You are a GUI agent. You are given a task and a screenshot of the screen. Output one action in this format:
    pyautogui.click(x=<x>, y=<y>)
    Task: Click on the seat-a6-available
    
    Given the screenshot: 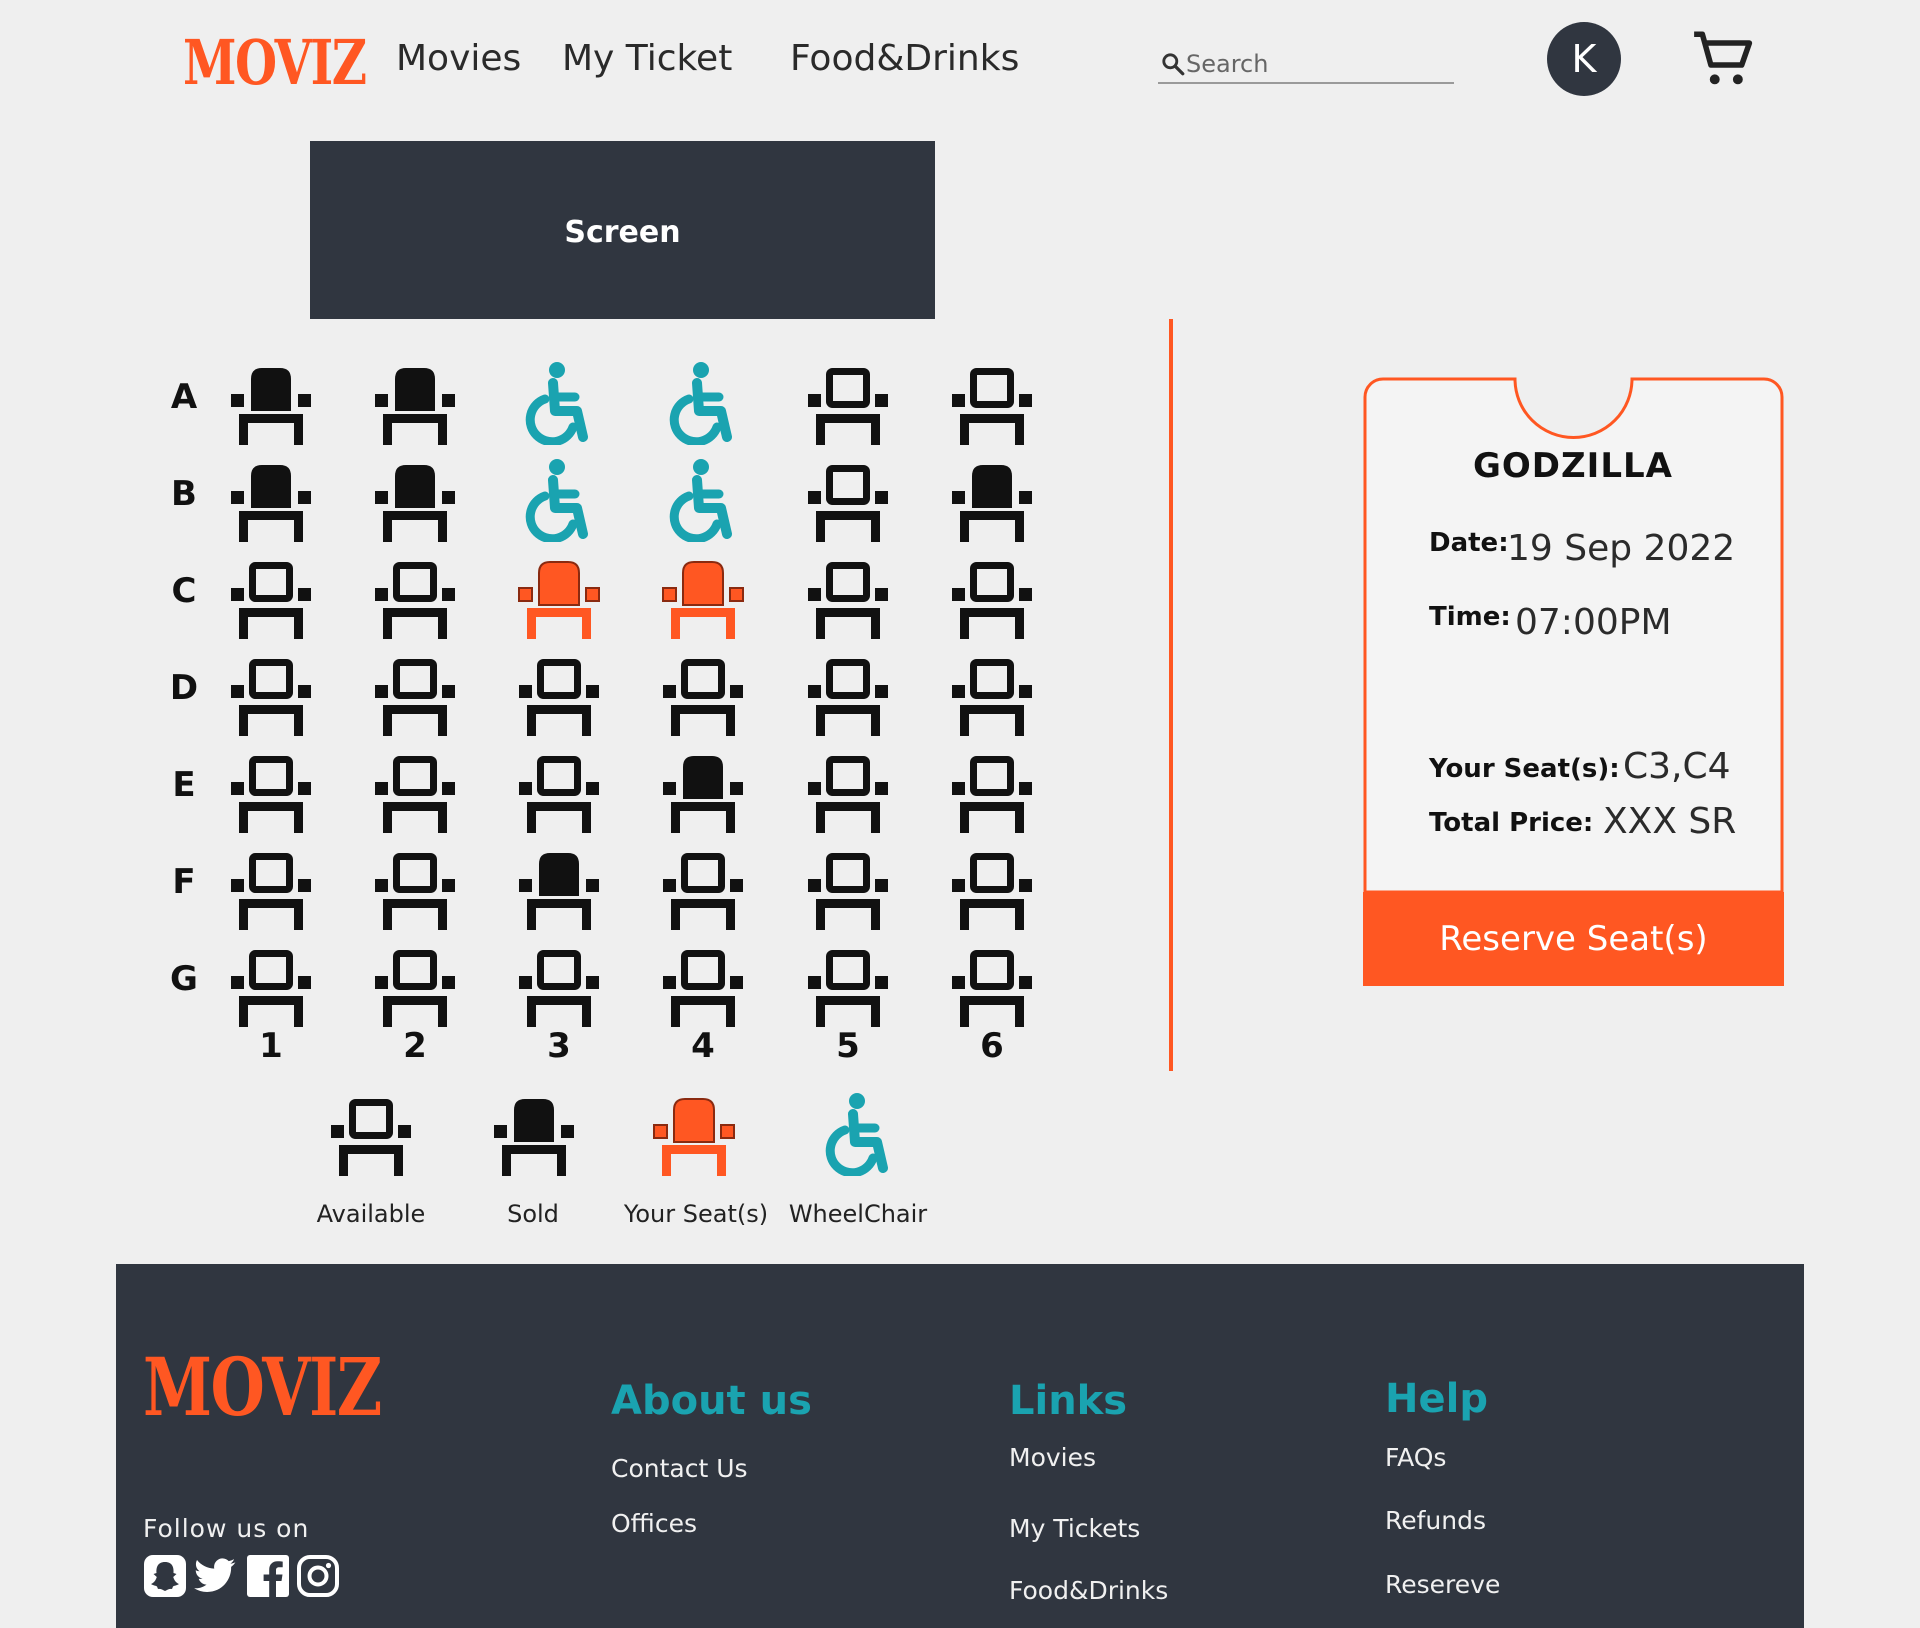 What is the action you would take?
    pyautogui.click(x=992, y=403)
    